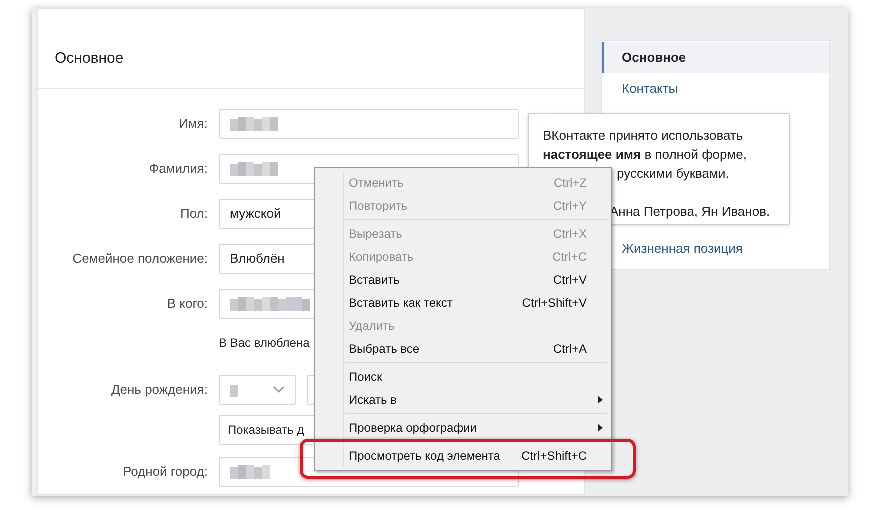  What do you see at coordinates (178, 169) in the screenshot?
I see `field-label: Фамилия:` at bounding box center [178, 169].